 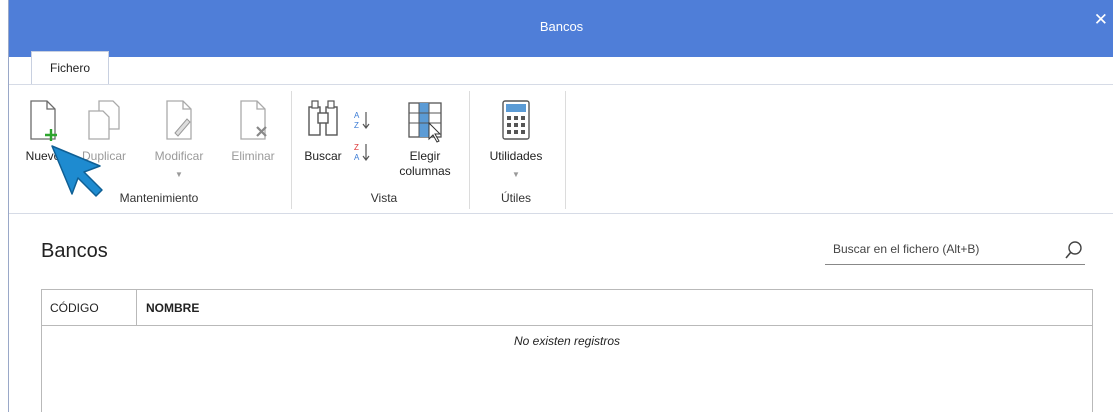 I want to click on group-label-vista: Vista, so click(x=384, y=198).